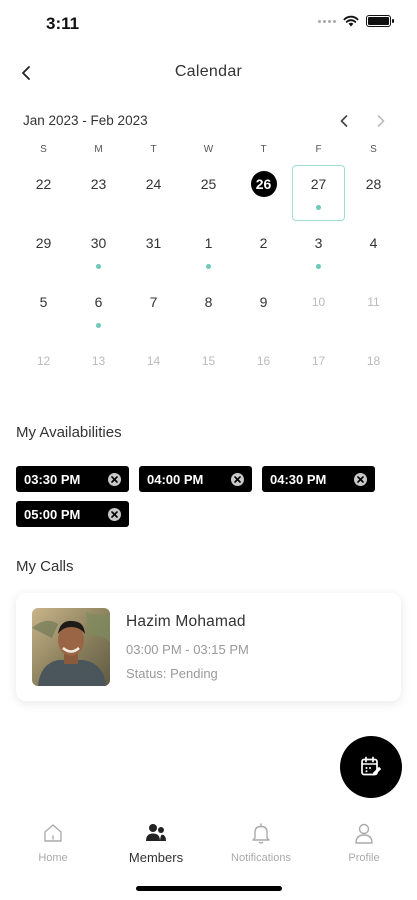 The width and height of the screenshot is (417, 900). What do you see at coordinates (208, 121) in the screenshot?
I see `calendar-range-row: Jan 2023 - Feb 2023` at bounding box center [208, 121].